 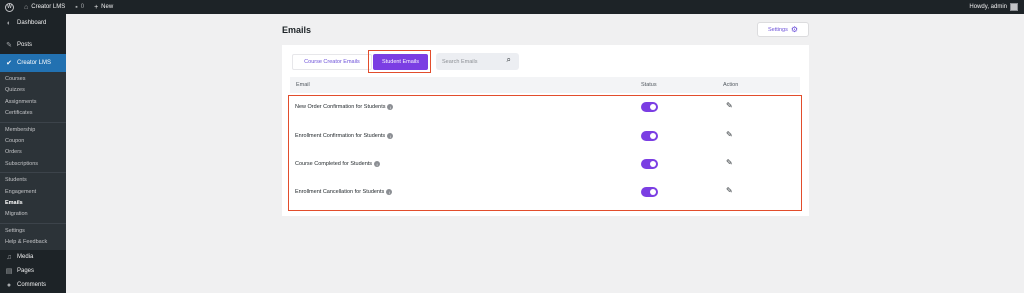 What do you see at coordinates (794, 29) in the screenshot?
I see `gear-icon: ⚙` at bounding box center [794, 29].